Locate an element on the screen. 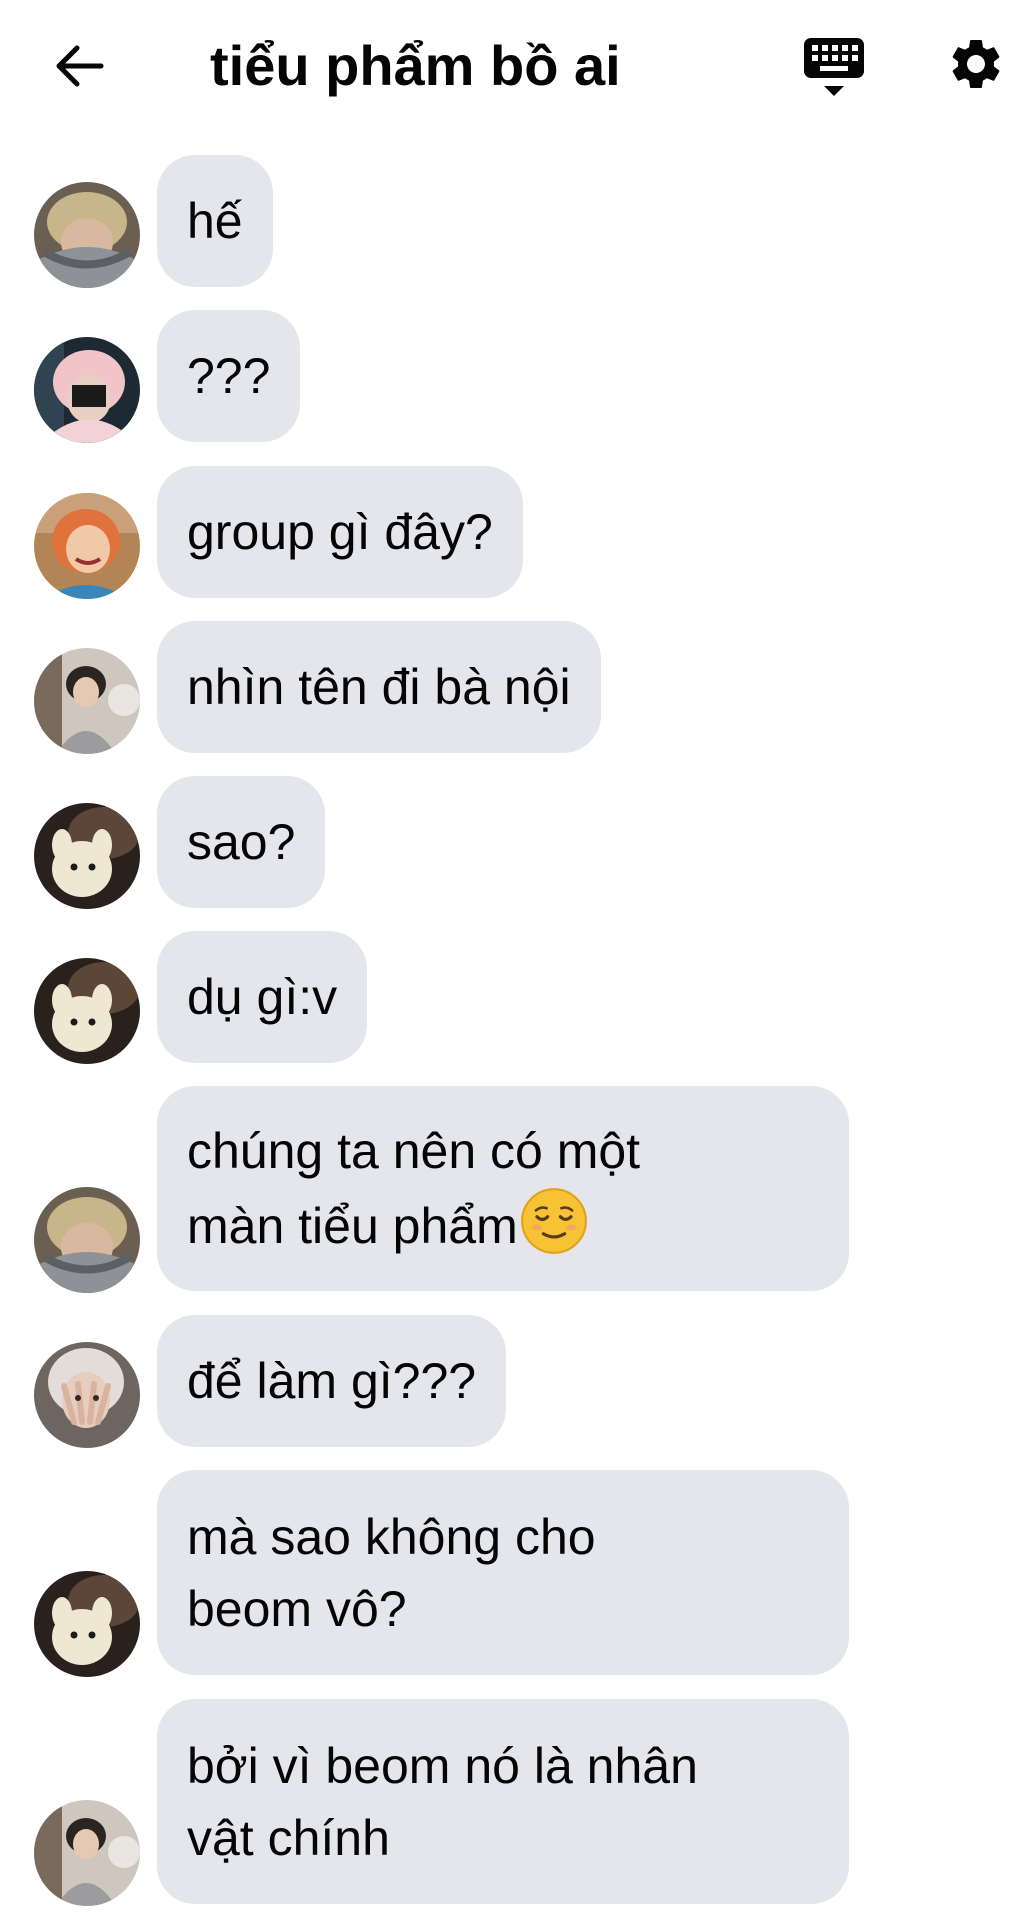 Image resolution: width=1035 pixels, height=1920 pixels. message-text: ??? is located at coordinates (229, 376).